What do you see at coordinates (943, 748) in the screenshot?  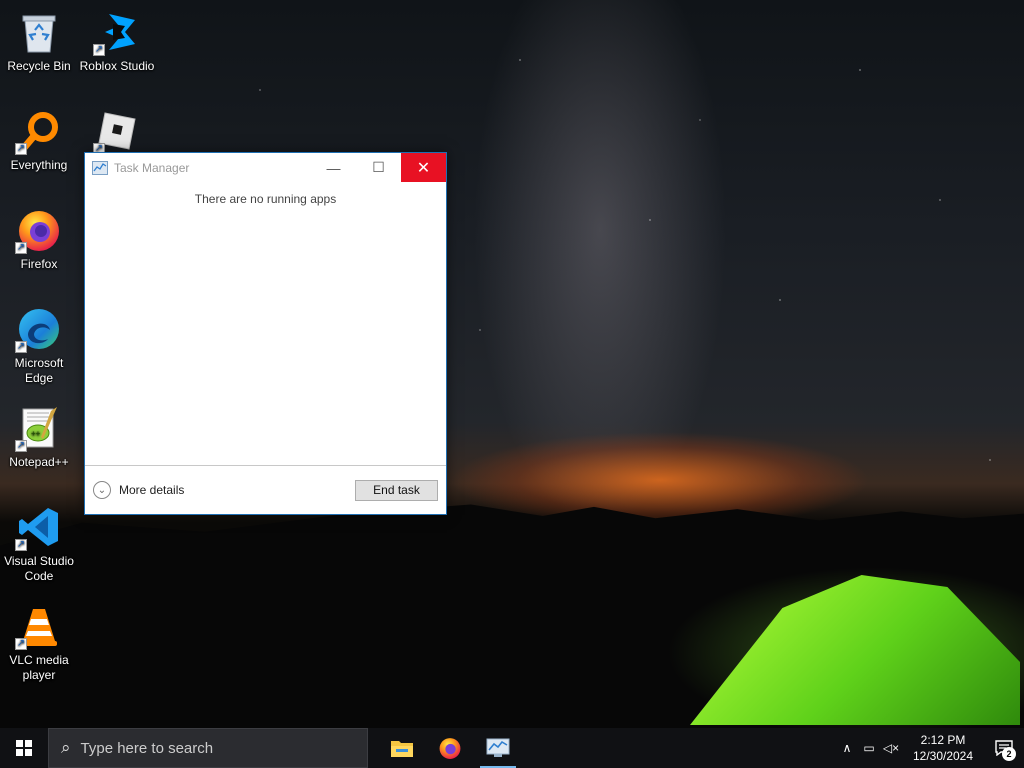 I see `taskbar-clock: 2:12 PM 12/30/2024` at bounding box center [943, 748].